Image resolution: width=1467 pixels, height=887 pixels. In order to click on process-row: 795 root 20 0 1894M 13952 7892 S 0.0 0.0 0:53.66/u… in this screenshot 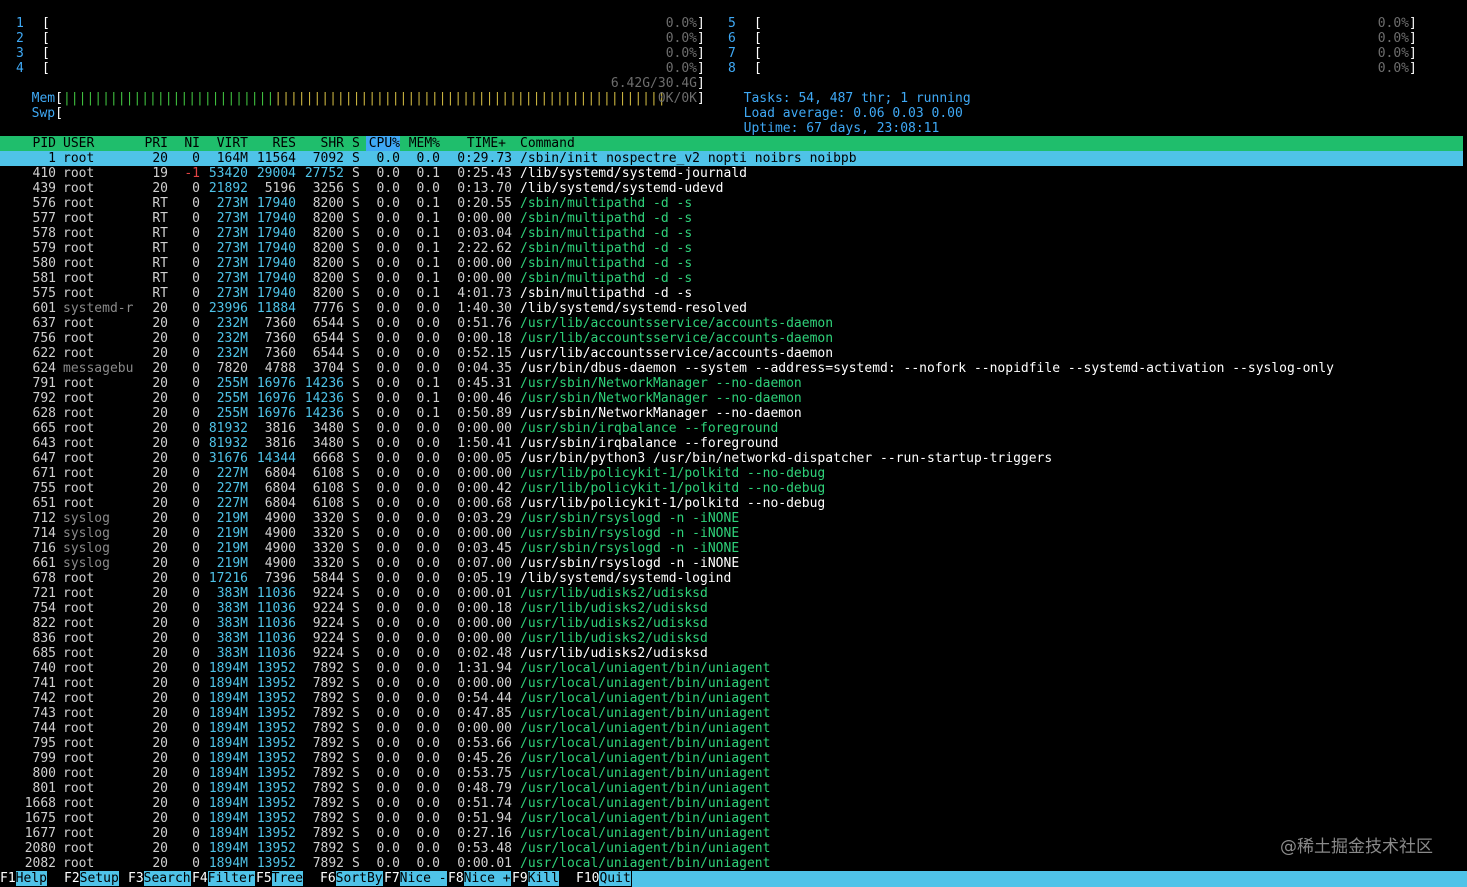, I will do `click(731, 743)`.